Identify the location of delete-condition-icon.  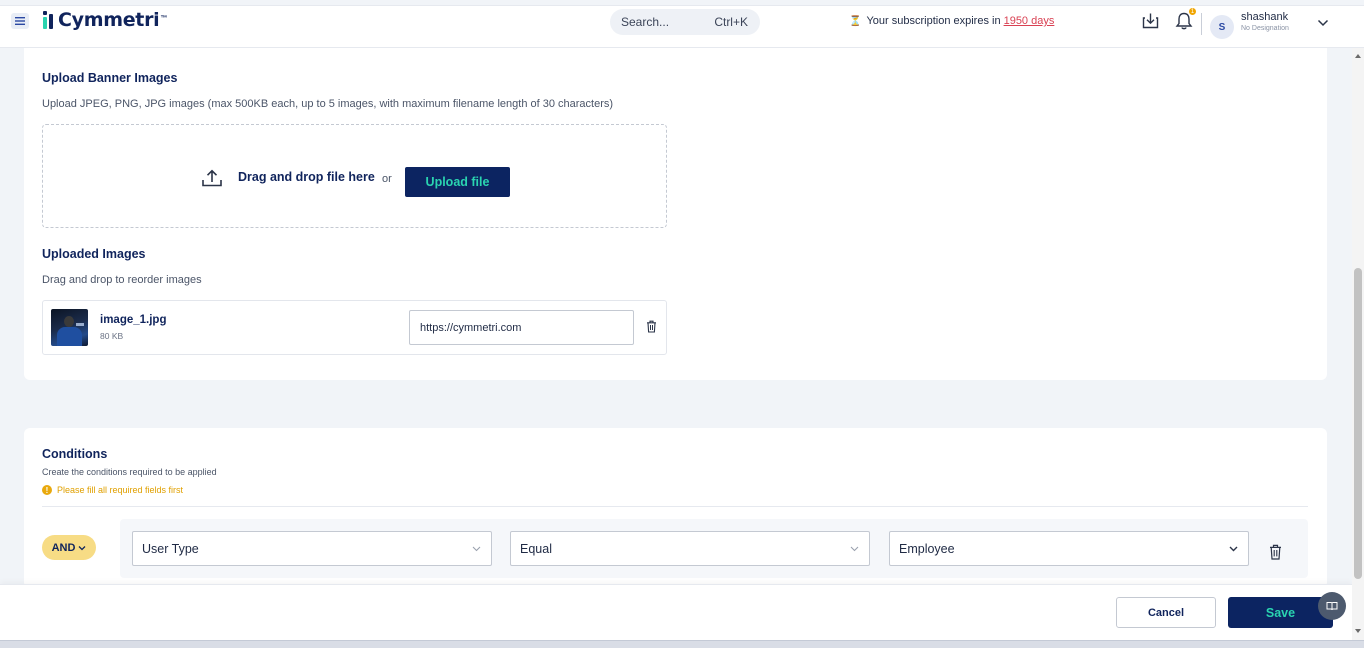
(1275, 552).